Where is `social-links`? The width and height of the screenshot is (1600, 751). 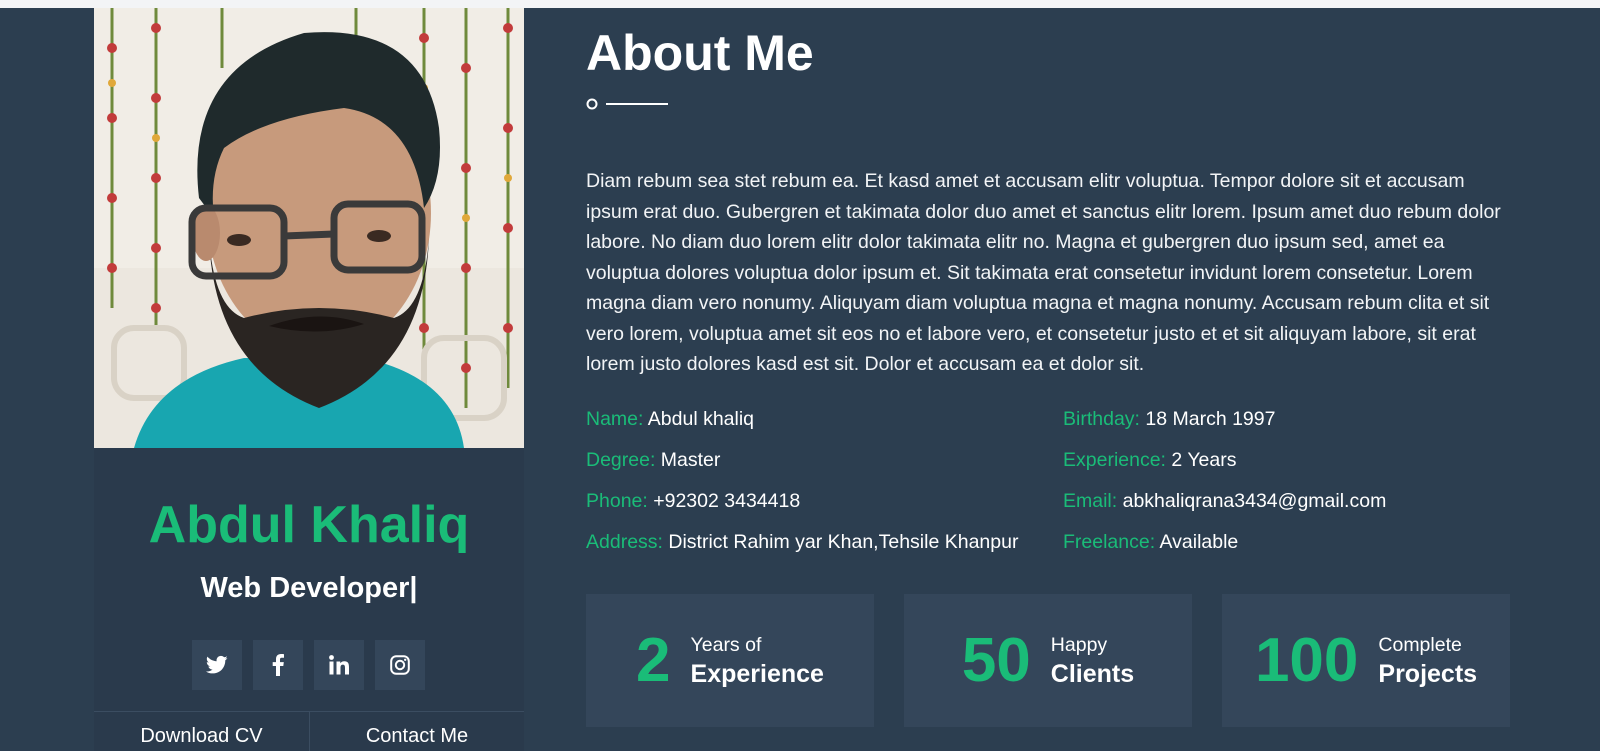 social-links is located at coordinates (308, 665).